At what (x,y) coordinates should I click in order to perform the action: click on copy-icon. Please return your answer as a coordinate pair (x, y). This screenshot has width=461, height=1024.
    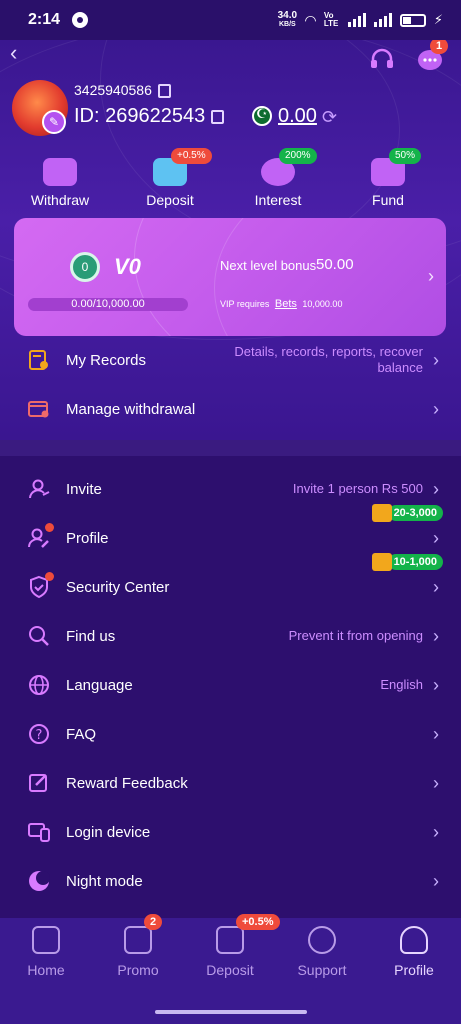
    Looking at the image, I should click on (164, 91).